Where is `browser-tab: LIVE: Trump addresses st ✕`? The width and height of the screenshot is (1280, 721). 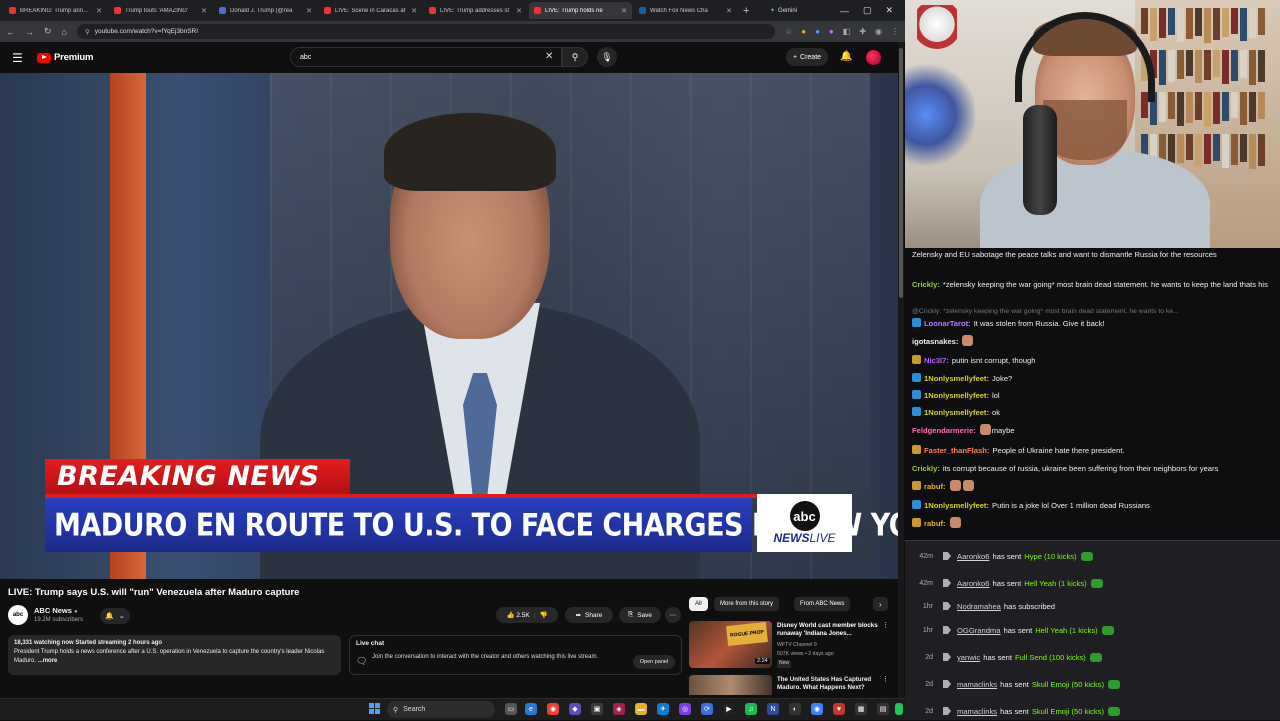 browser-tab: LIVE: Trump addresses st ✕ is located at coordinates (475, 10).